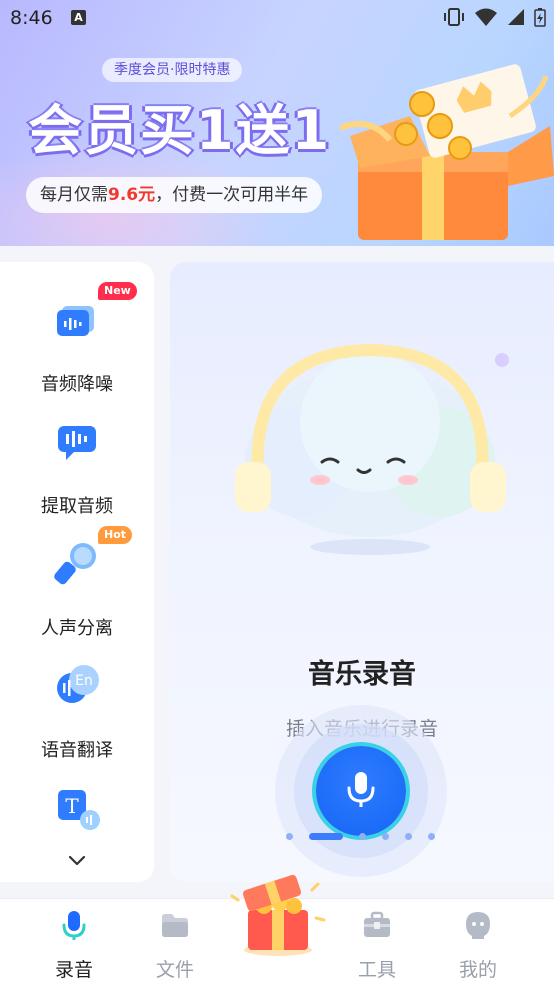 This screenshot has width=554, height=984. What do you see at coordinates (486, 17) in the screenshot?
I see `wifi-icon` at bounding box center [486, 17].